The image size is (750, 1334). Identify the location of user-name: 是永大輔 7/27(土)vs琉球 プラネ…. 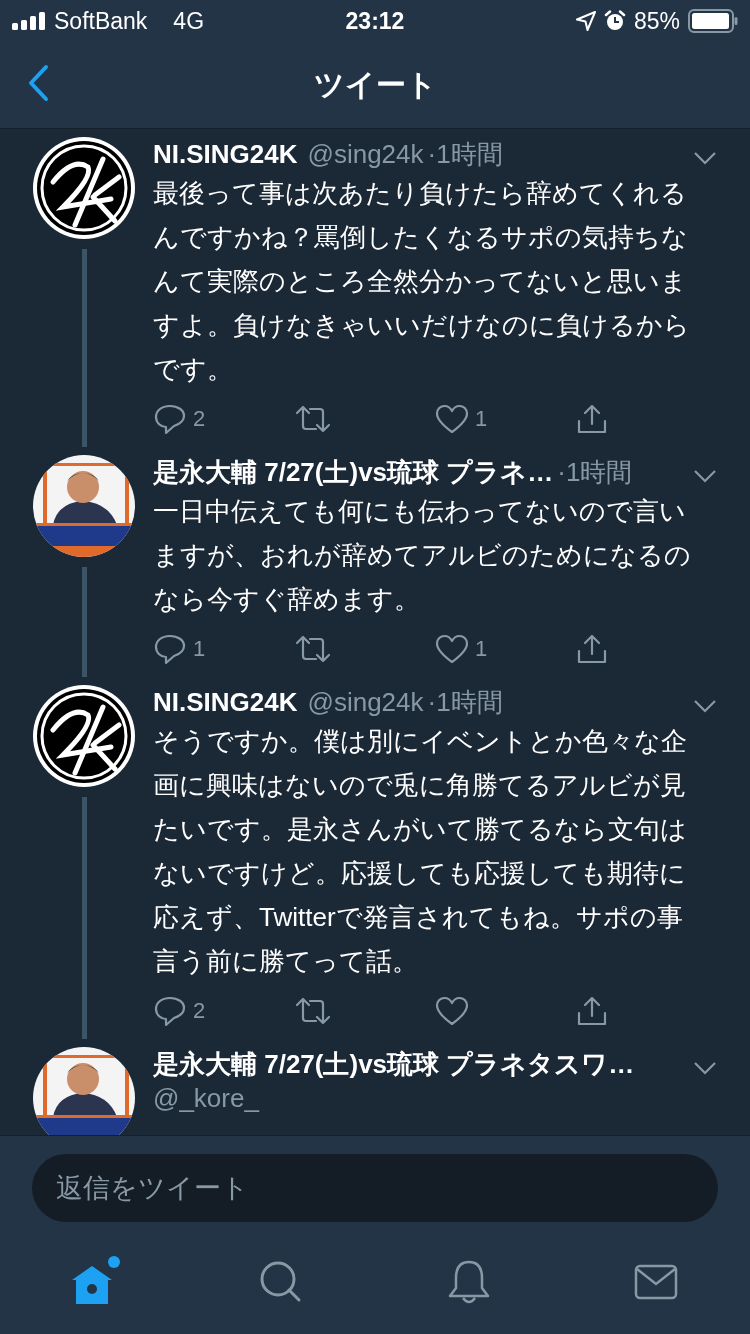
(353, 472).